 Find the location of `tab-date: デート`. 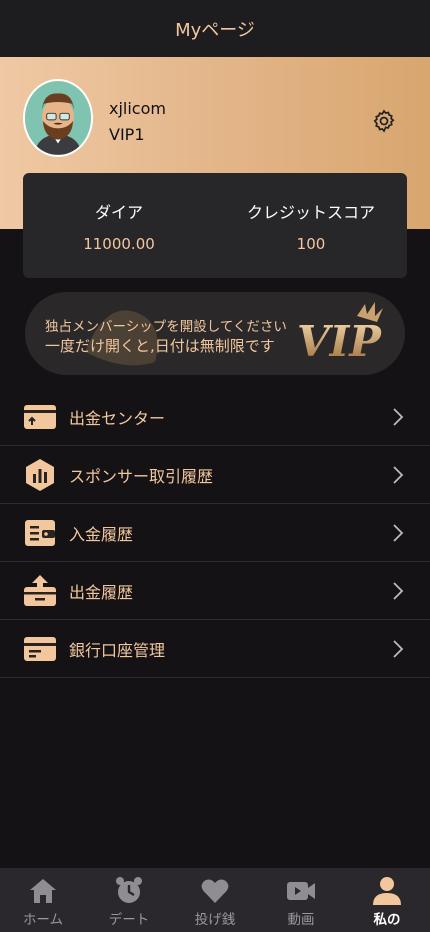

tab-date: デート is located at coordinates (129, 900).